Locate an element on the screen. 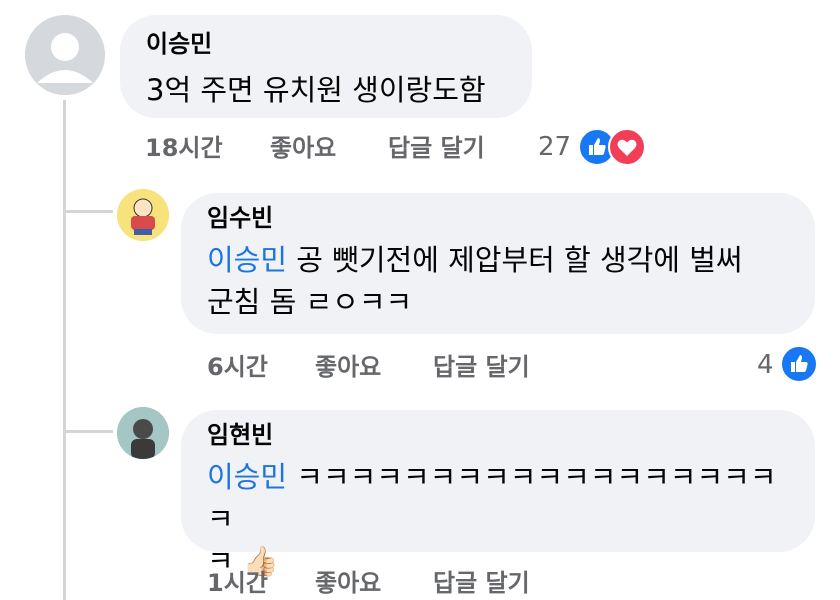  comment-time: 18시간 is located at coordinates (184, 148).